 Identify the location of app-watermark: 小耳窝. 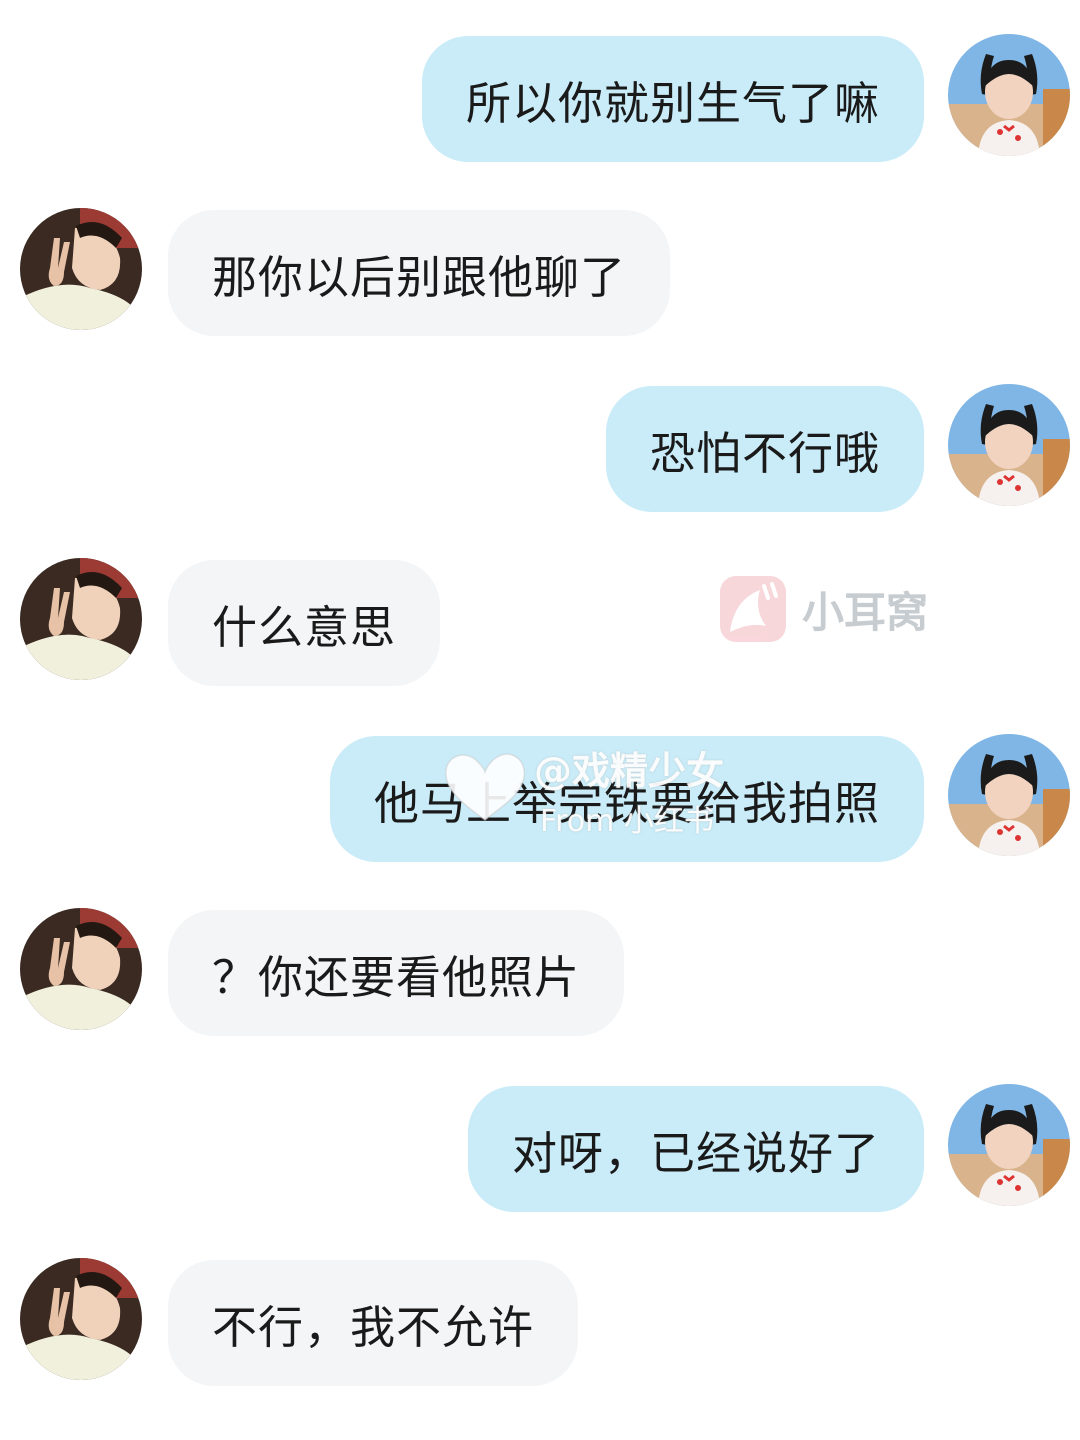
(824, 609).